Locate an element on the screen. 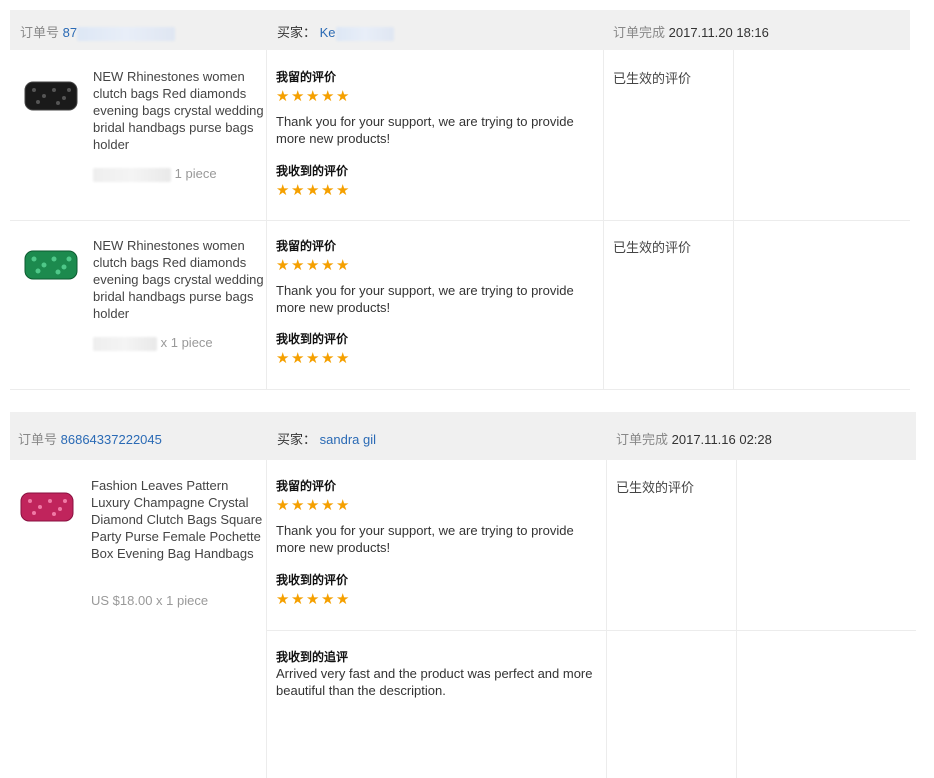 The width and height of the screenshot is (934, 778). buyer-field: 买家： Ke is located at coordinates (335, 31).